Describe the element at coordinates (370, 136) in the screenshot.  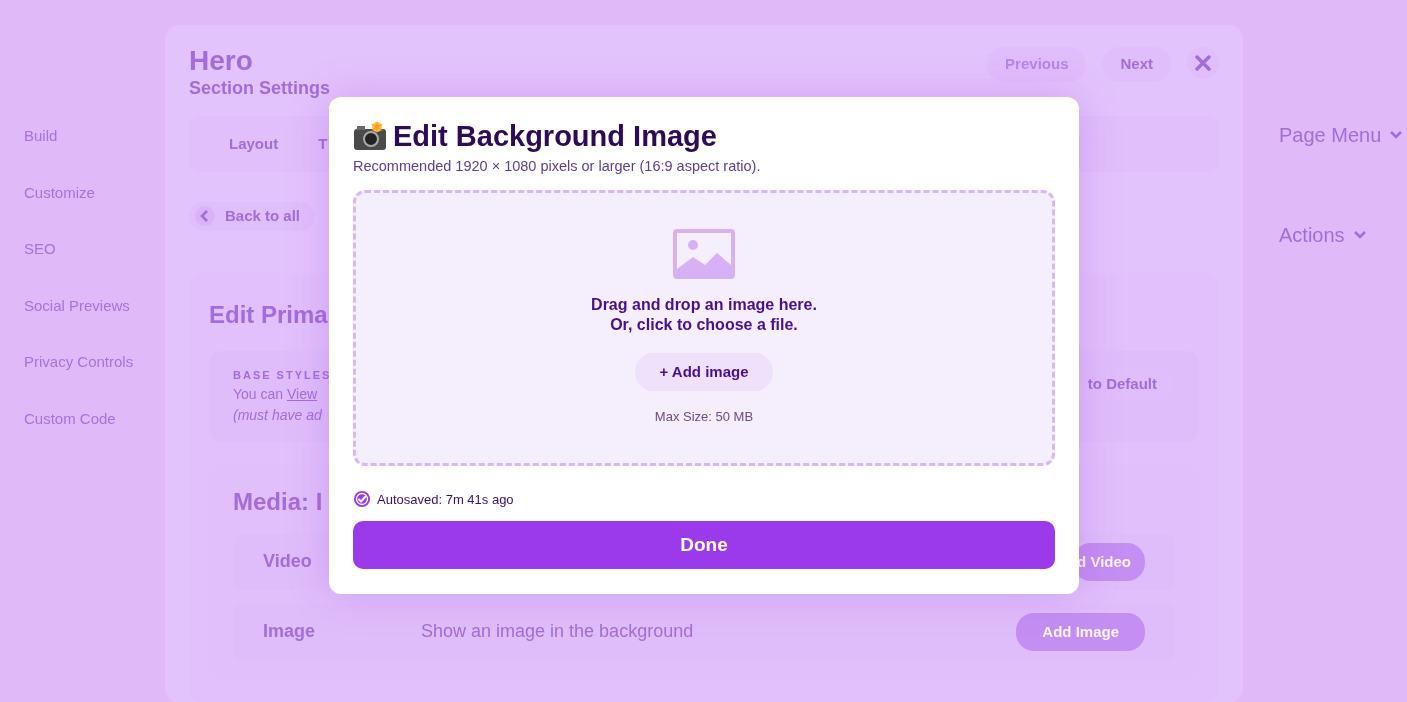
I see `camera-icon` at that location.